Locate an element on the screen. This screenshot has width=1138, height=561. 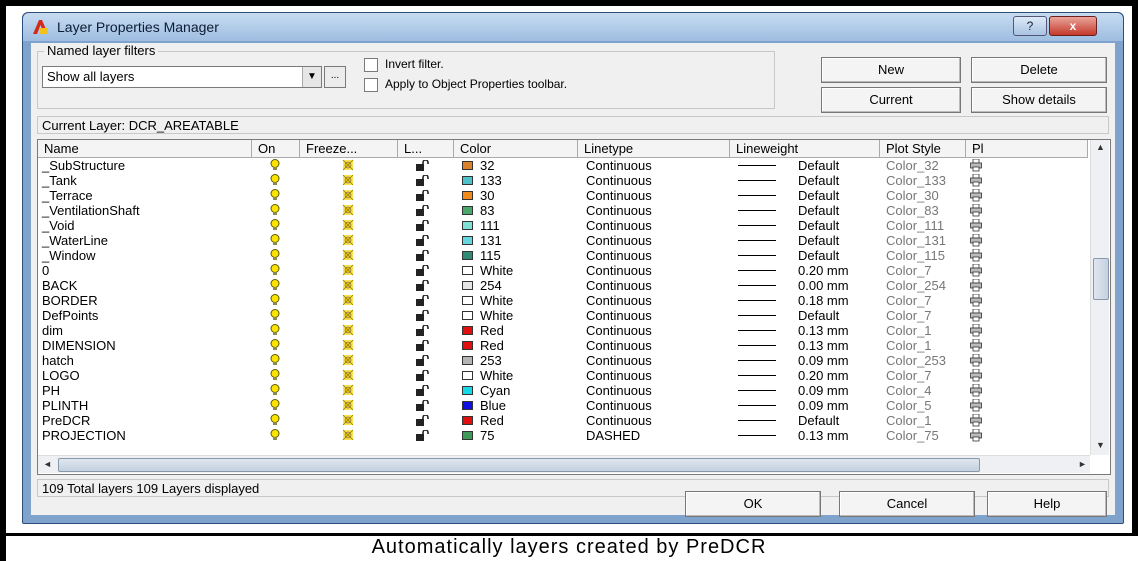
layer-lineweight: 0.18 mm is located at coordinates (823, 300).